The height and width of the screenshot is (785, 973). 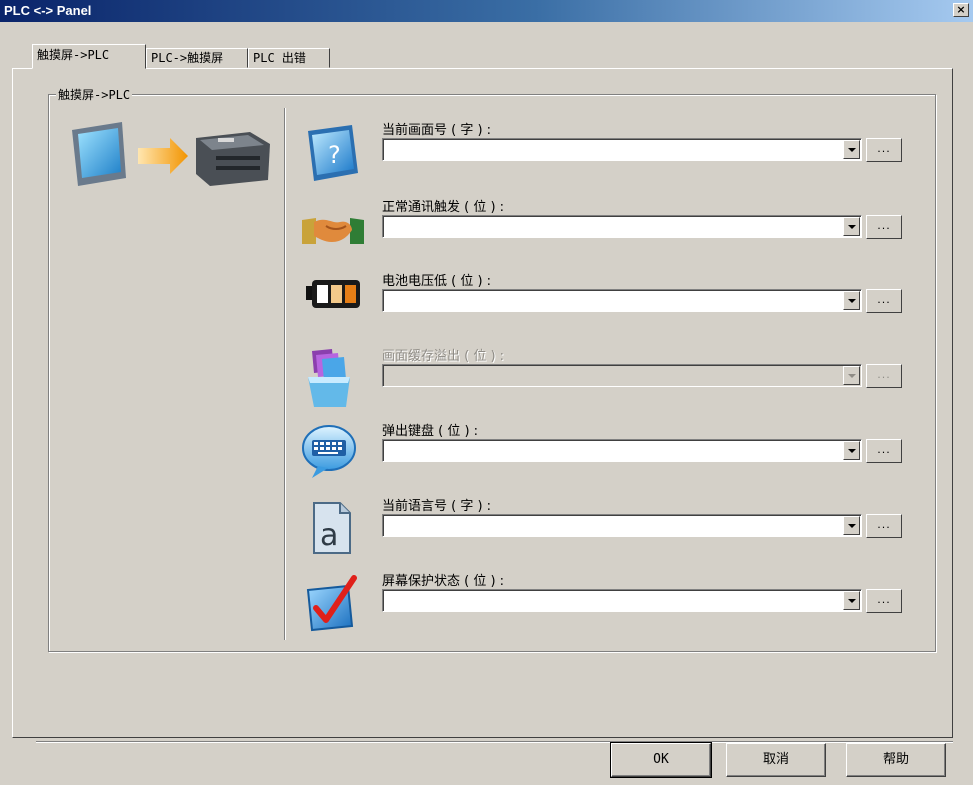 I want to click on help-label: 帮助, so click(x=895, y=759).